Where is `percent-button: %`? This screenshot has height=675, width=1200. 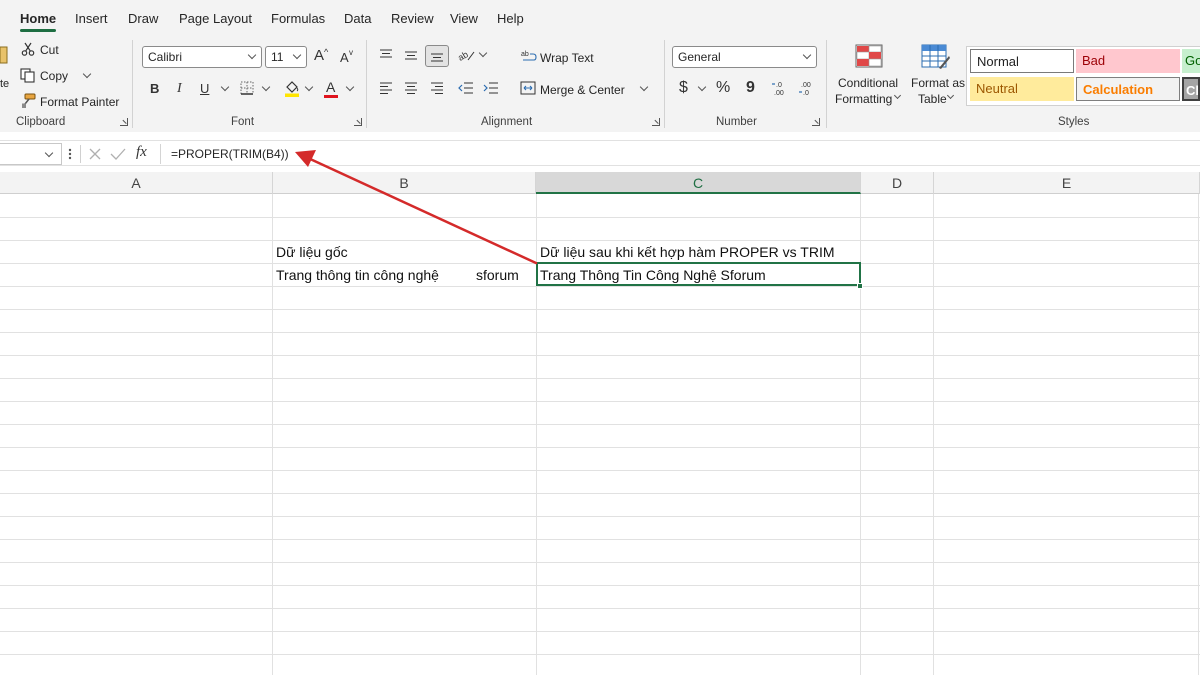 percent-button: % is located at coordinates (723, 88).